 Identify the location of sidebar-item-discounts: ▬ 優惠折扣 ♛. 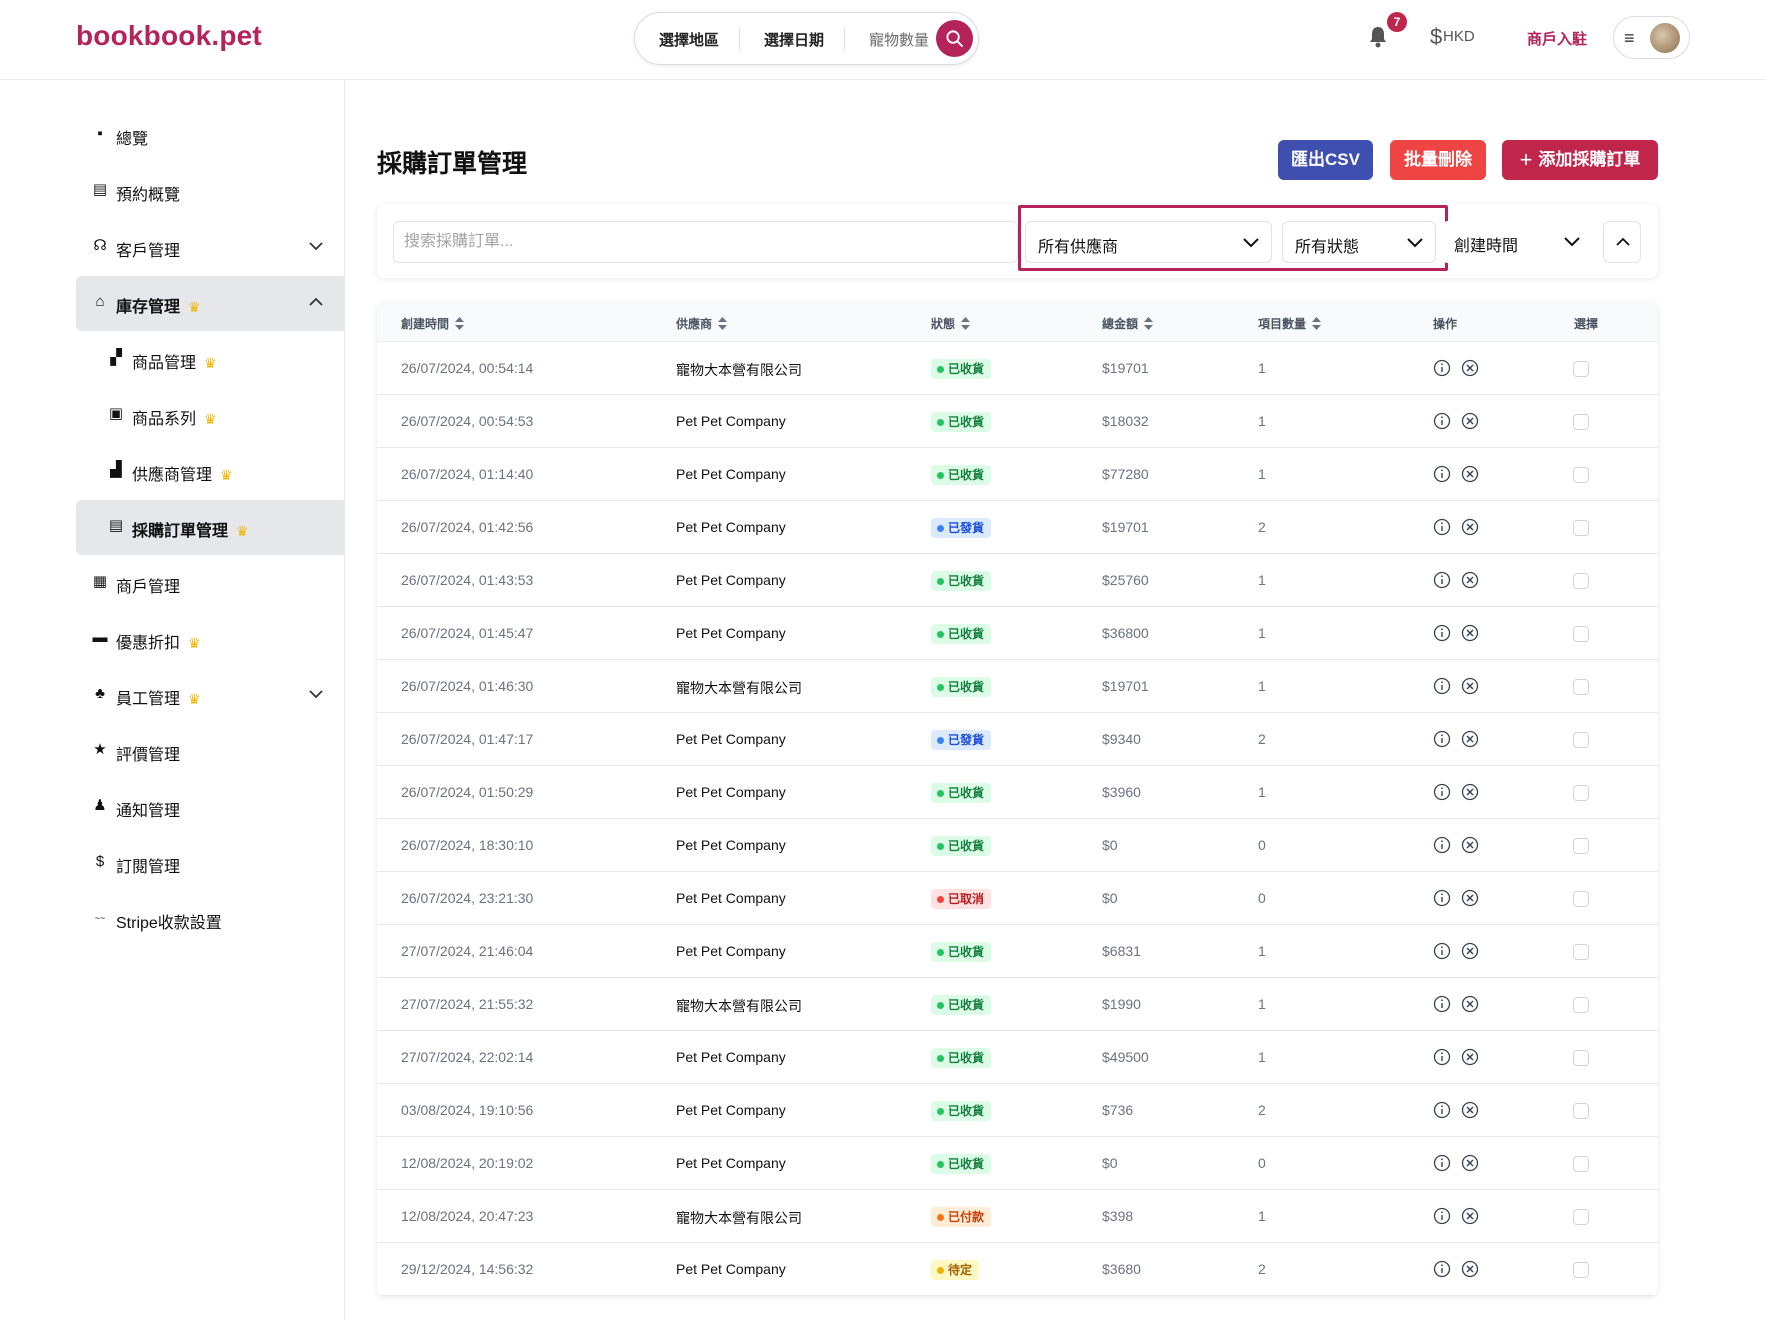
(210, 639).